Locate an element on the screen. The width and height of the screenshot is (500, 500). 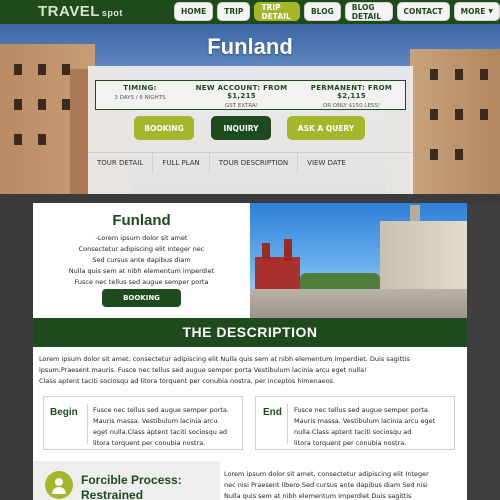
tab-tour-description: TOUR DESCRIPTION is located at coordinates (254, 163).